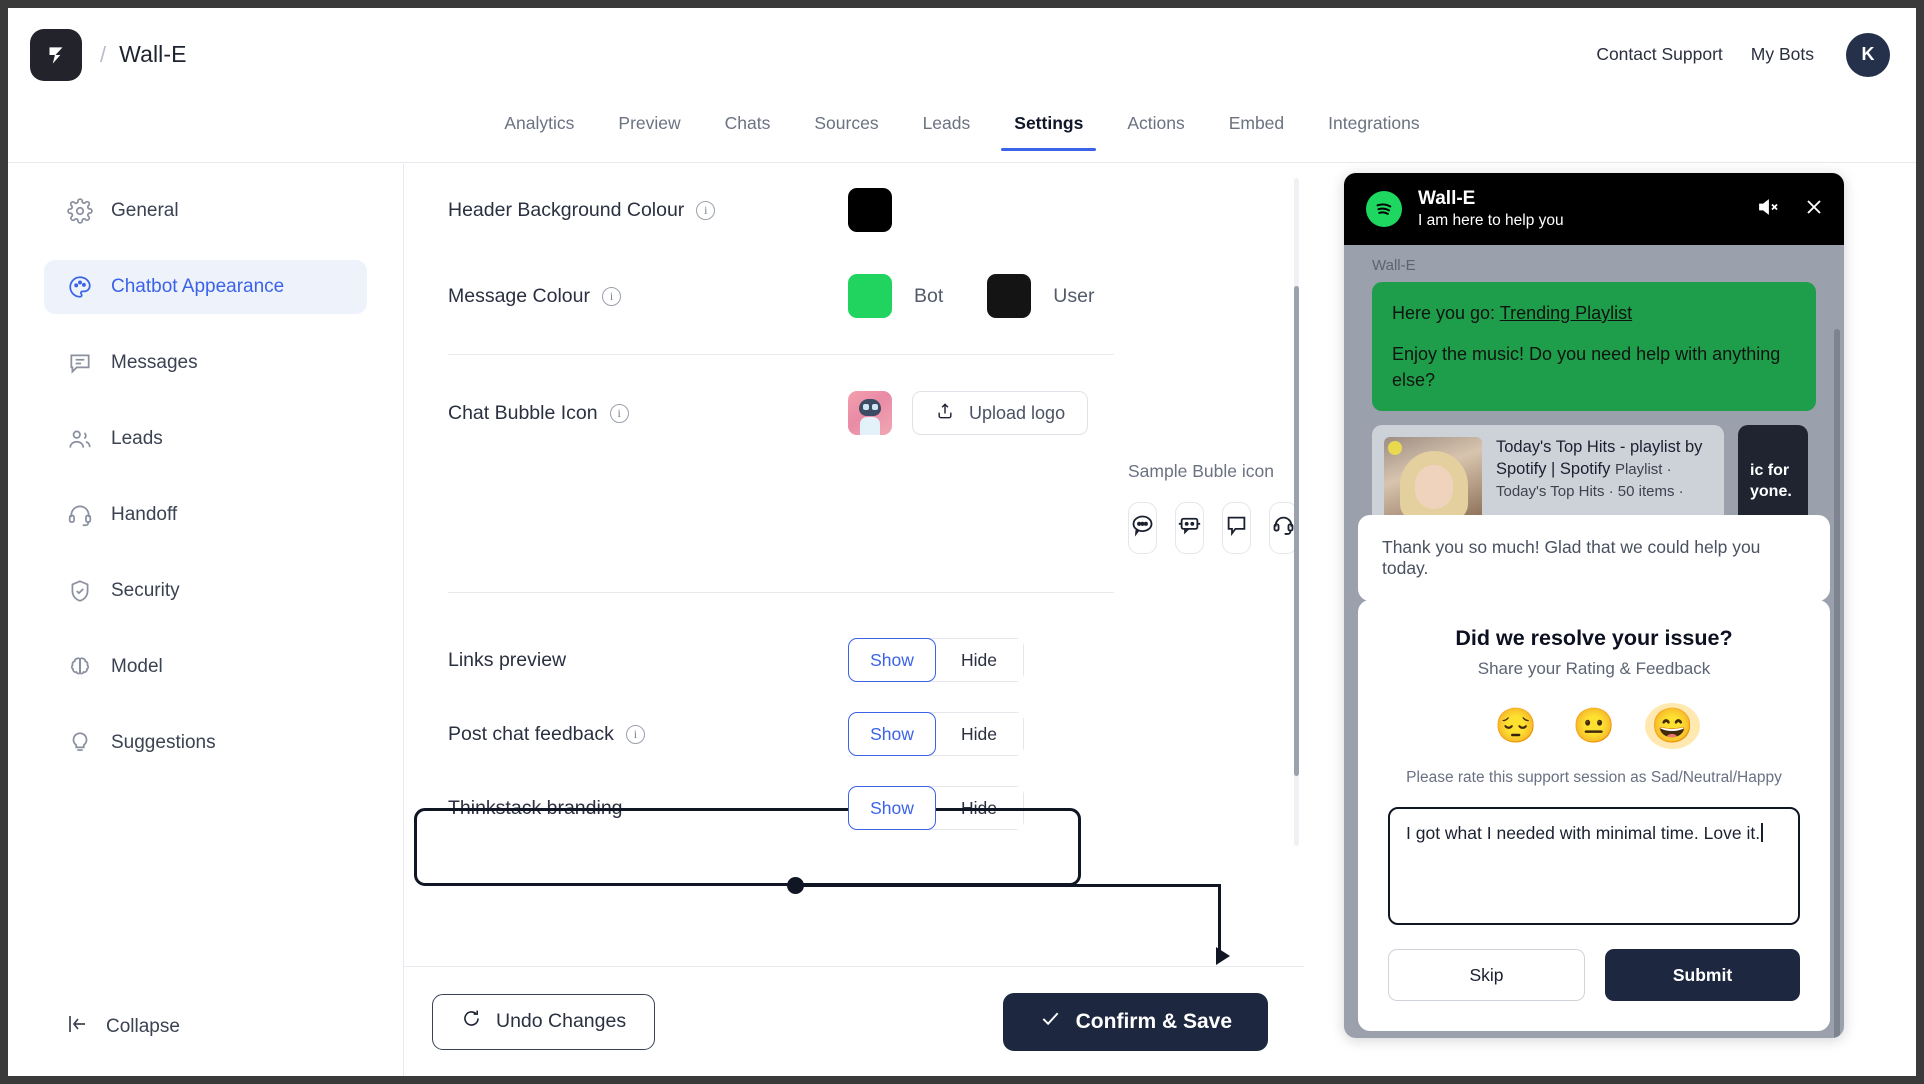  What do you see at coordinates (1837, 683) in the screenshot?
I see `widget-scrollbar` at bounding box center [1837, 683].